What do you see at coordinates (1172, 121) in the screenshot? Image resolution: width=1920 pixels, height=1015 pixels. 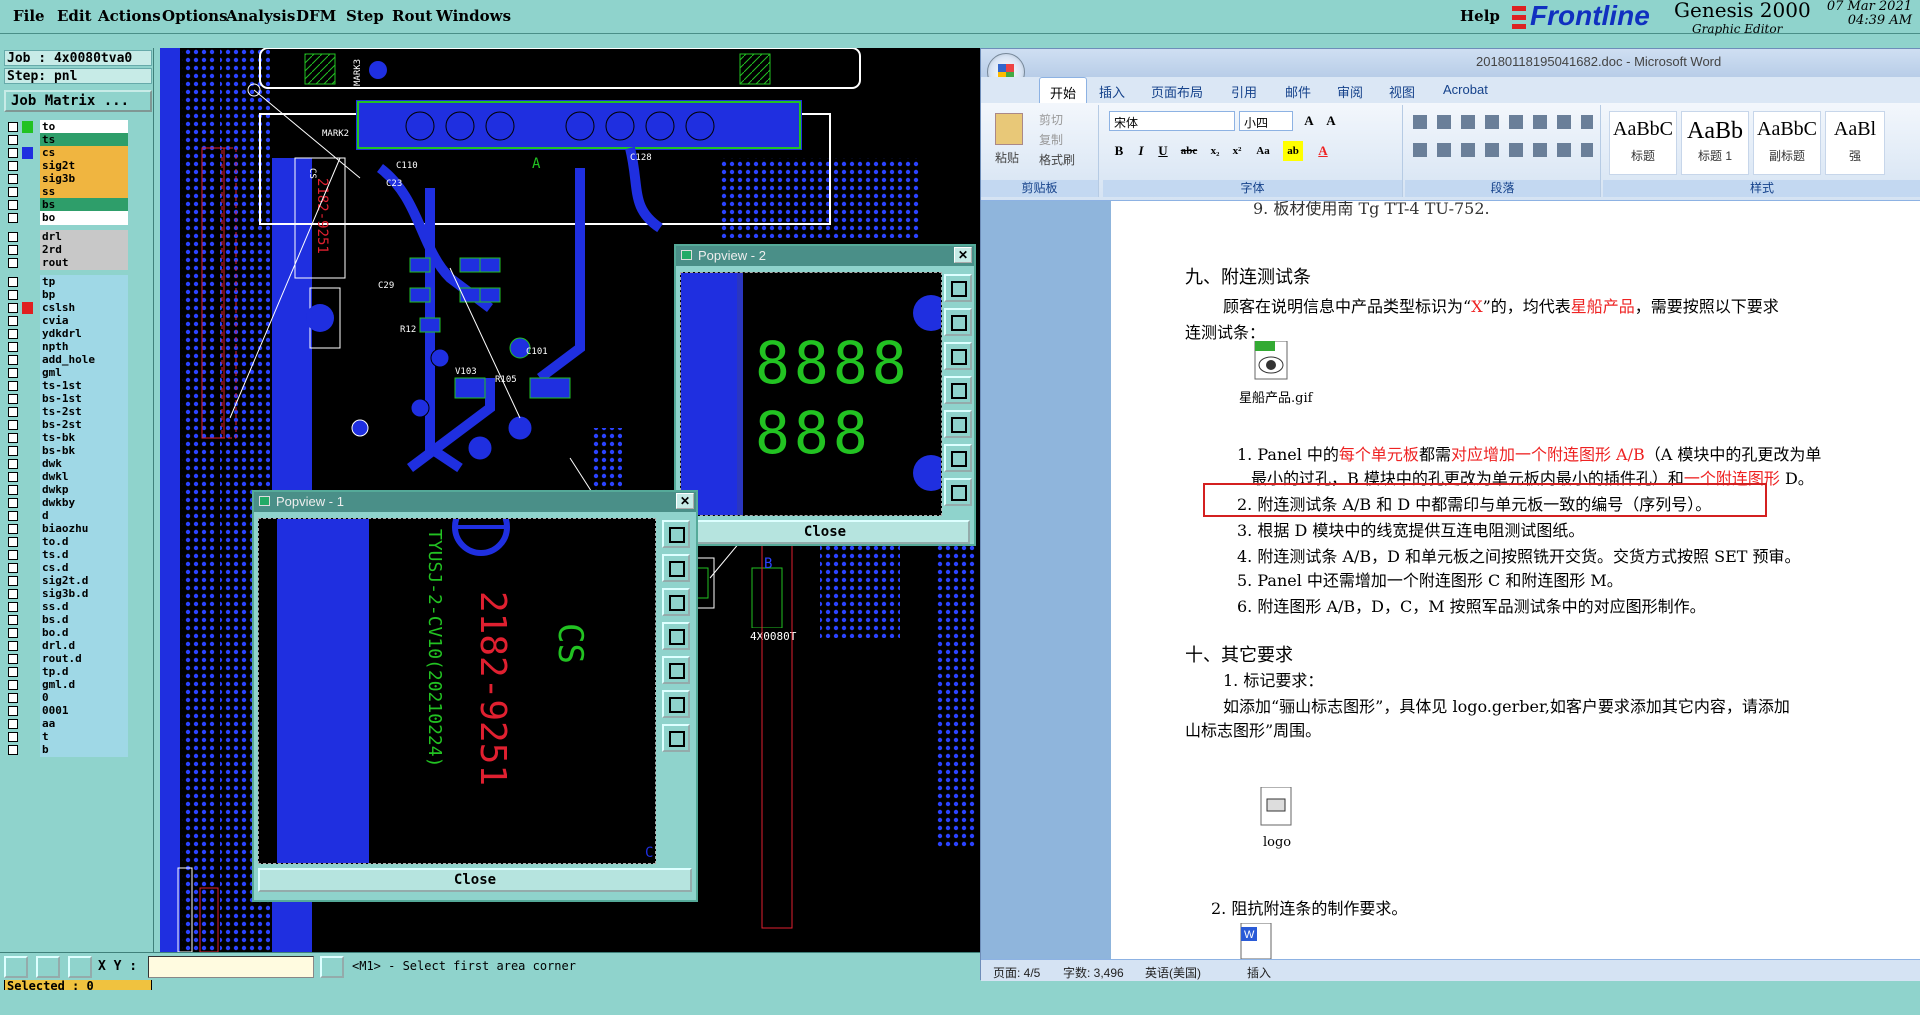 I see `font-name-select: 宋体` at bounding box center [1172, 121].